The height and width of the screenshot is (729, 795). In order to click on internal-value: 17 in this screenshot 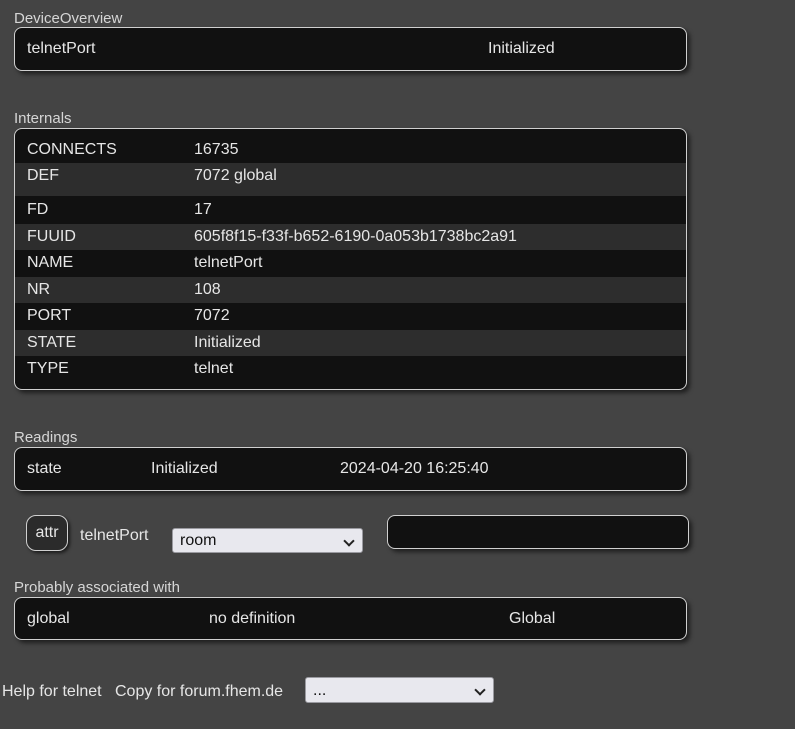, I will do `click(203, 209)`.